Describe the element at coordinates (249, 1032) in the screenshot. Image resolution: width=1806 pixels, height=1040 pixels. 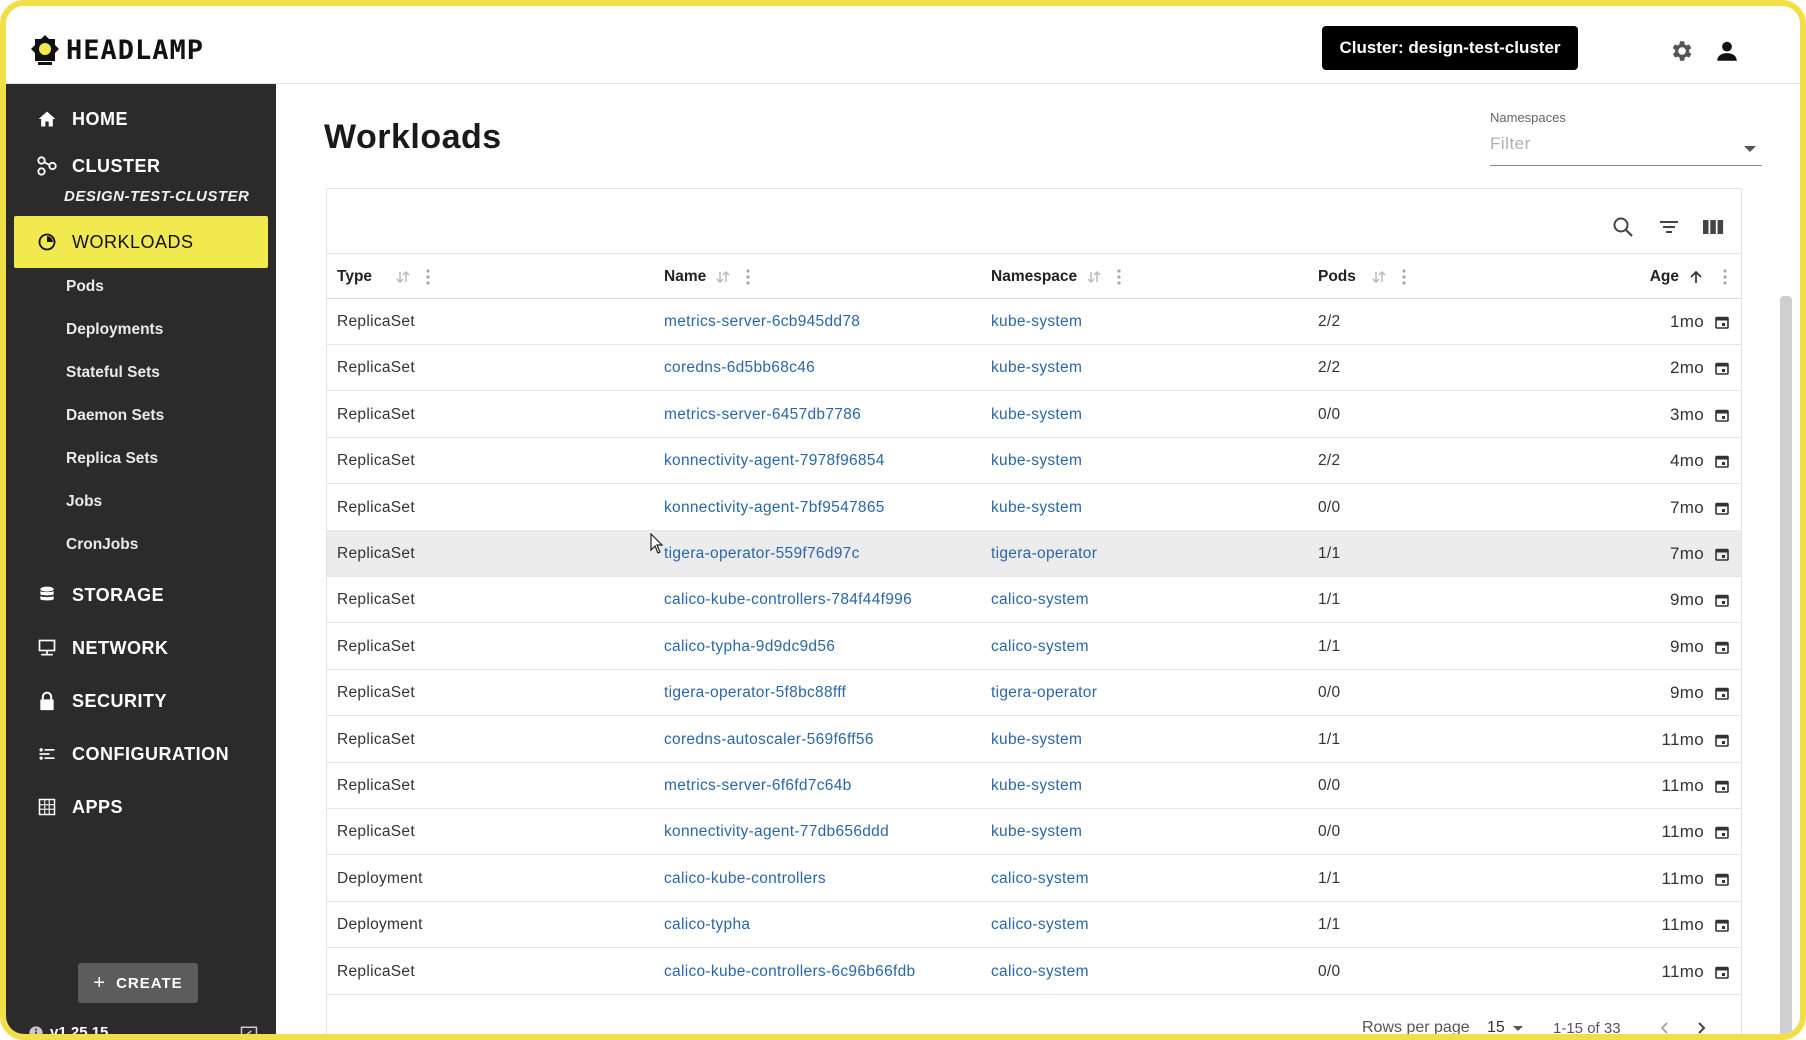
I see `collapse-sidebar-icon` at that location.